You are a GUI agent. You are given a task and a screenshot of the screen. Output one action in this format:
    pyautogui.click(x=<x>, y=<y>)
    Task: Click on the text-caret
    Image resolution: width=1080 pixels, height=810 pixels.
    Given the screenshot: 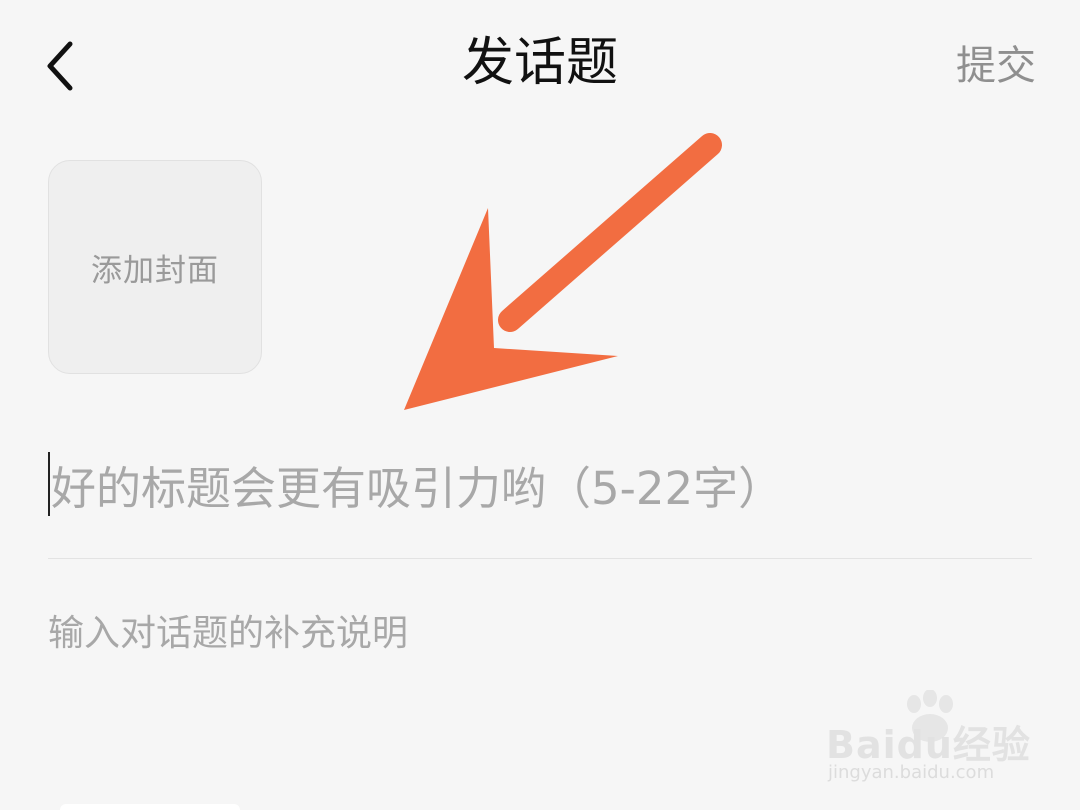 What is the action you would take?
    pyautogui.click(x=49, y=484)
    